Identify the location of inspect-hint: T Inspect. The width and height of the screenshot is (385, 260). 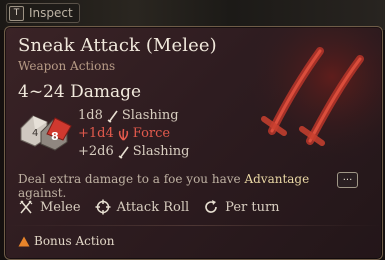
(43, 13).